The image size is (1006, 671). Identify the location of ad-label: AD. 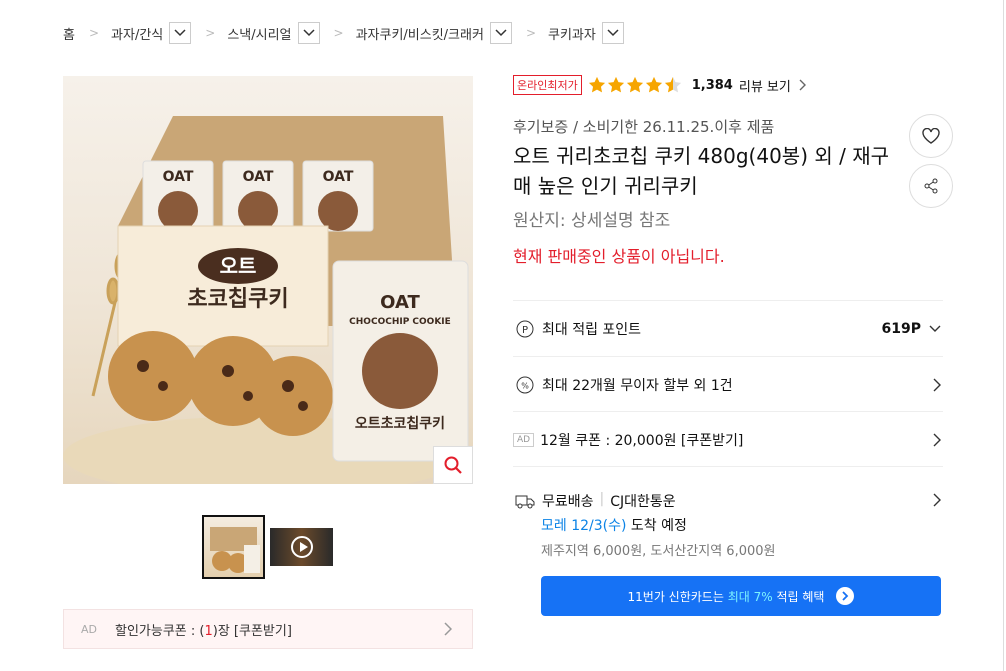
(89, 629).